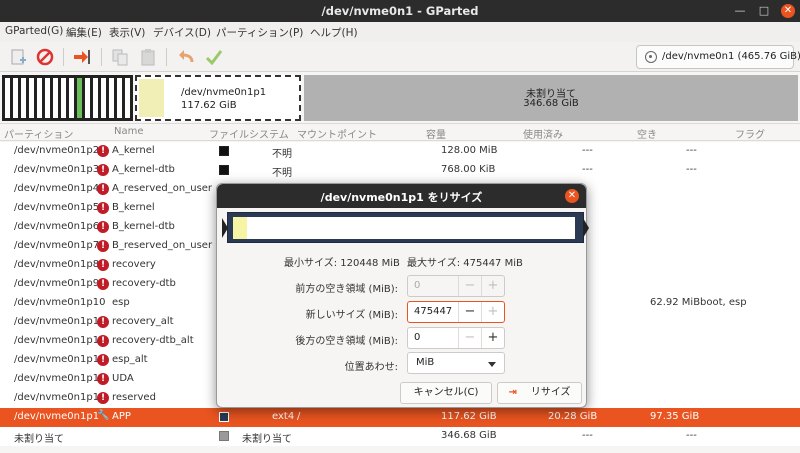 Image resolution: width=800 pixels, height=453 pixels. Describe the element at coordinates (337, 133) in the screenshot. I see `col-mountpoint: マウントポイント` at that location.